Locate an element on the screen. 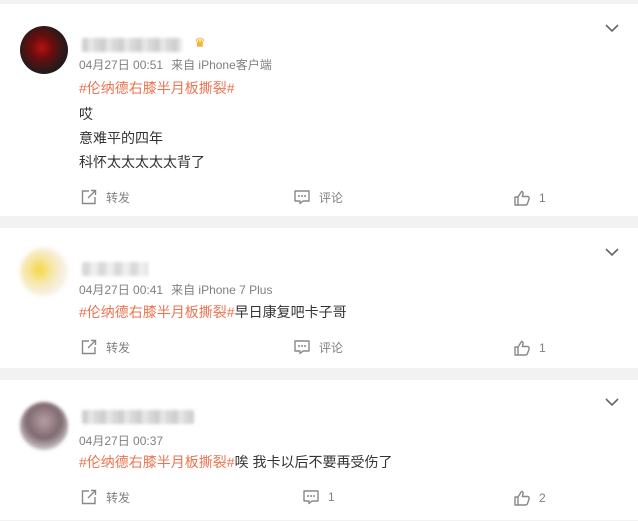  comment-time: 04月27日 00:51 is located at coordinates (121, 65).